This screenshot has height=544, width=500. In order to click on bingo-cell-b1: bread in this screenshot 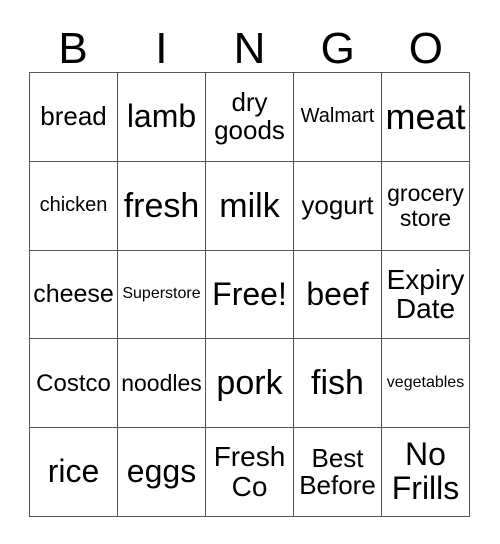, I will do `click(74, 117)`.